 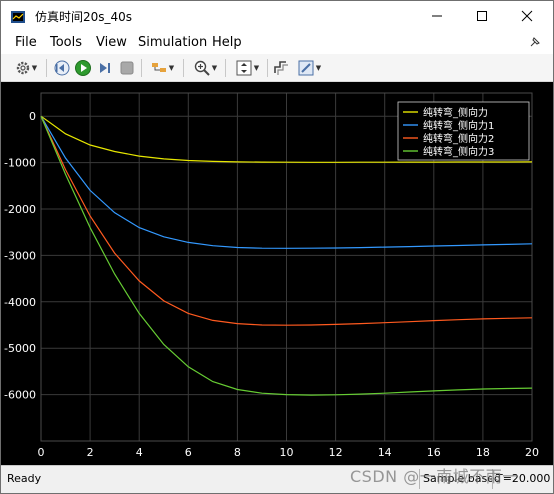 I want to click on x-tick-label: 16, so click(x=434, y=452).